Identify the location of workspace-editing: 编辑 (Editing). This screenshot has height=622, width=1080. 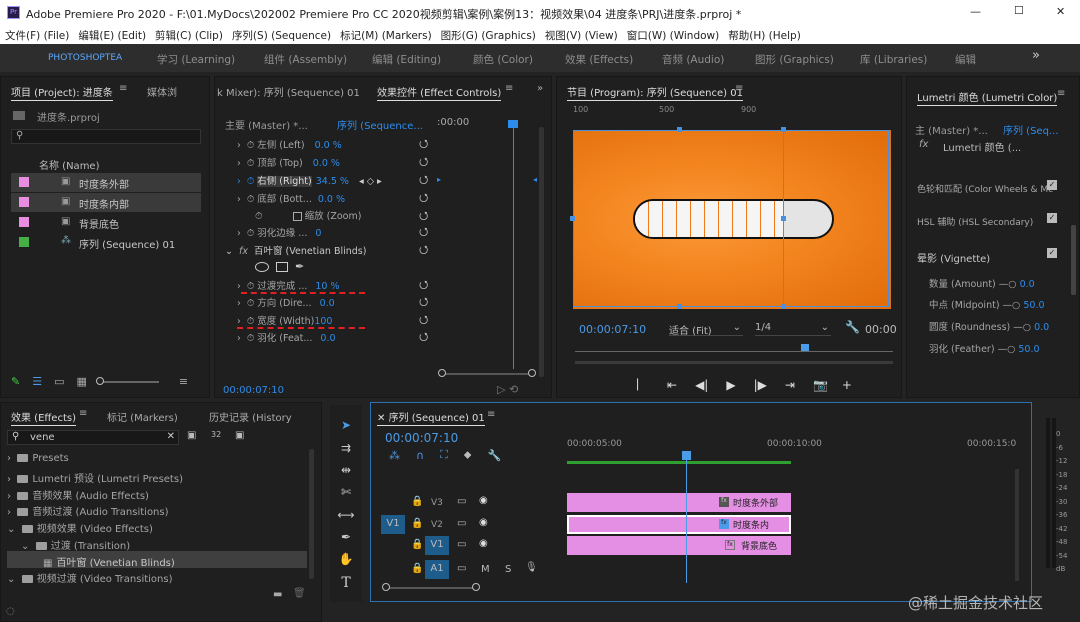
(406, 59).